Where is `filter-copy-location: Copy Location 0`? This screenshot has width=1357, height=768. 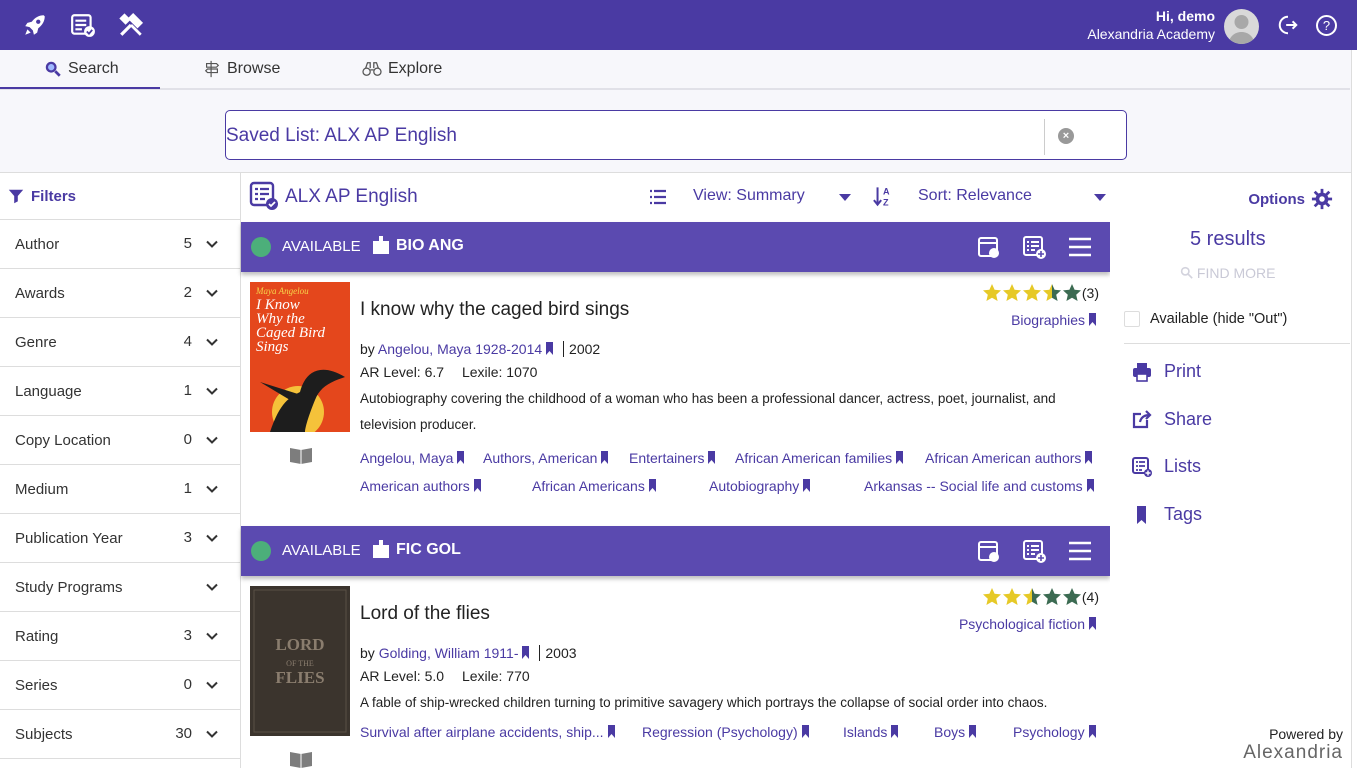
filter-copy-location: Copy Location 0 is located at coordinates (120, 440).